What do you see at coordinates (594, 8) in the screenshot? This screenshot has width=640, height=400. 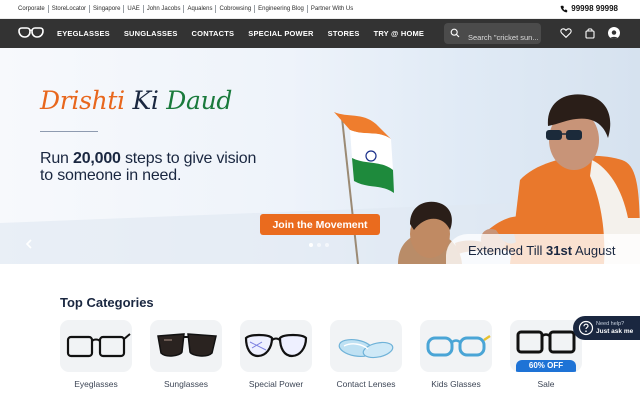 I see `phone-number: 99998 99998` at bounding box center [594, 8].